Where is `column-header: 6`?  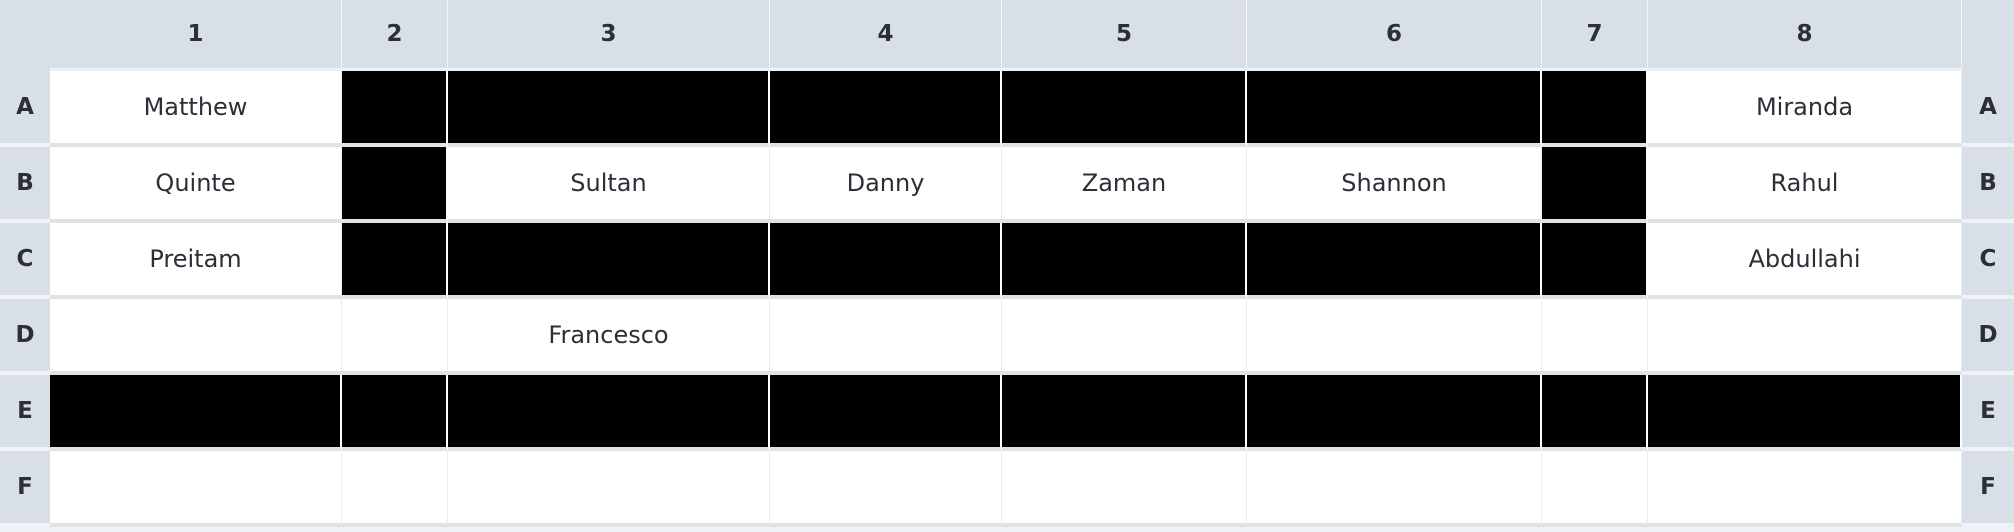
column-header: 6 is located at coordinates (1394, 35).